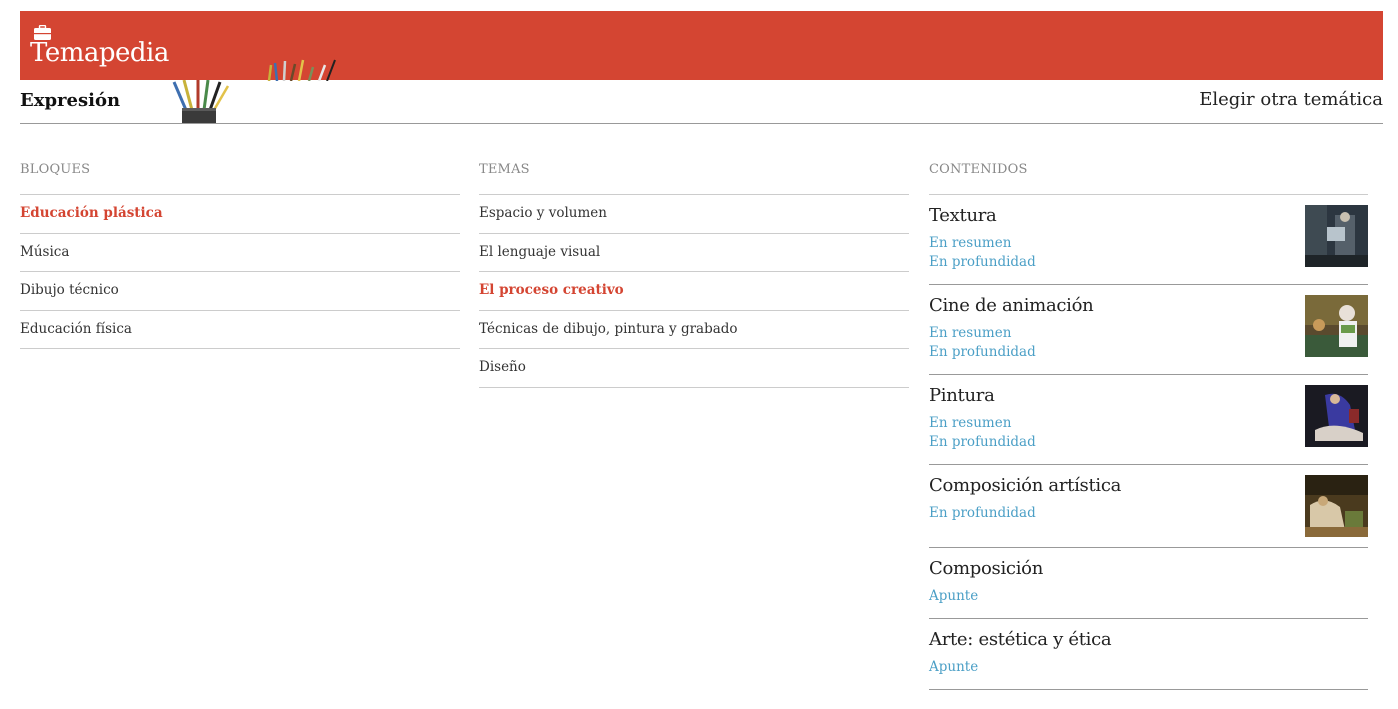 Image resolution: width=1398 pixels, height=709 pixels. Describe the element at coordinates (1148, 568) in the screenshot. I see `content-title: Composición` at that location.